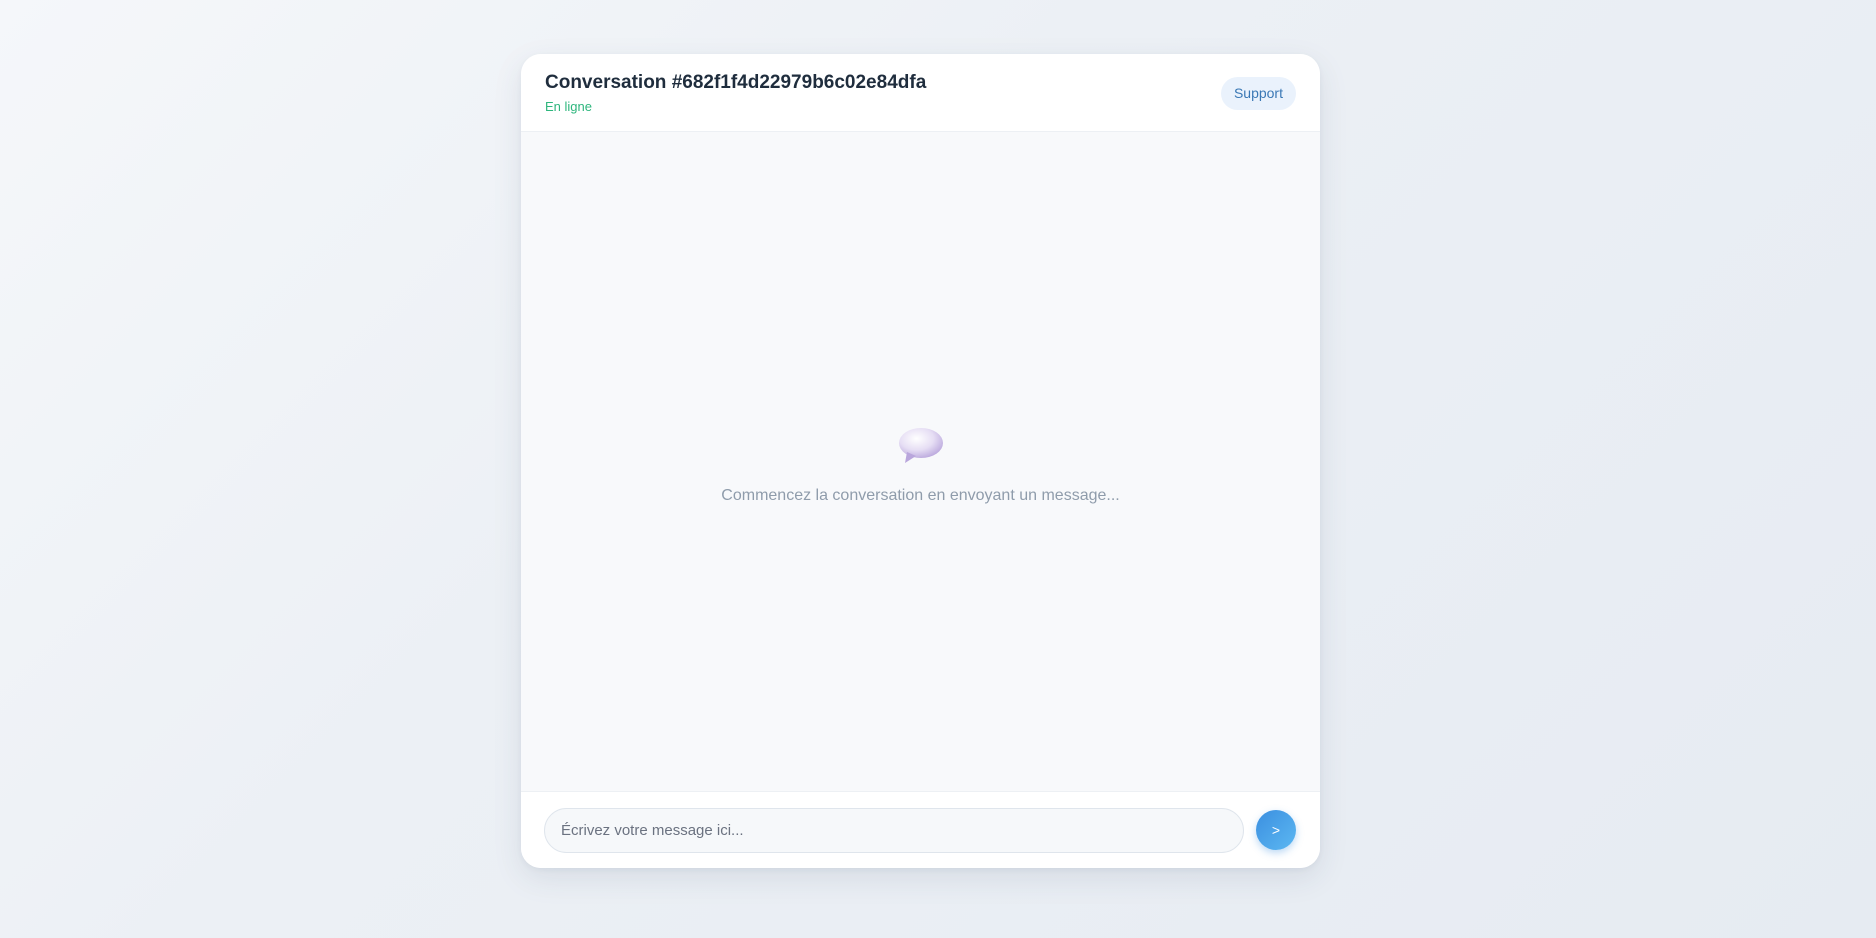  I want to click on composer: >, so click(920, 829).